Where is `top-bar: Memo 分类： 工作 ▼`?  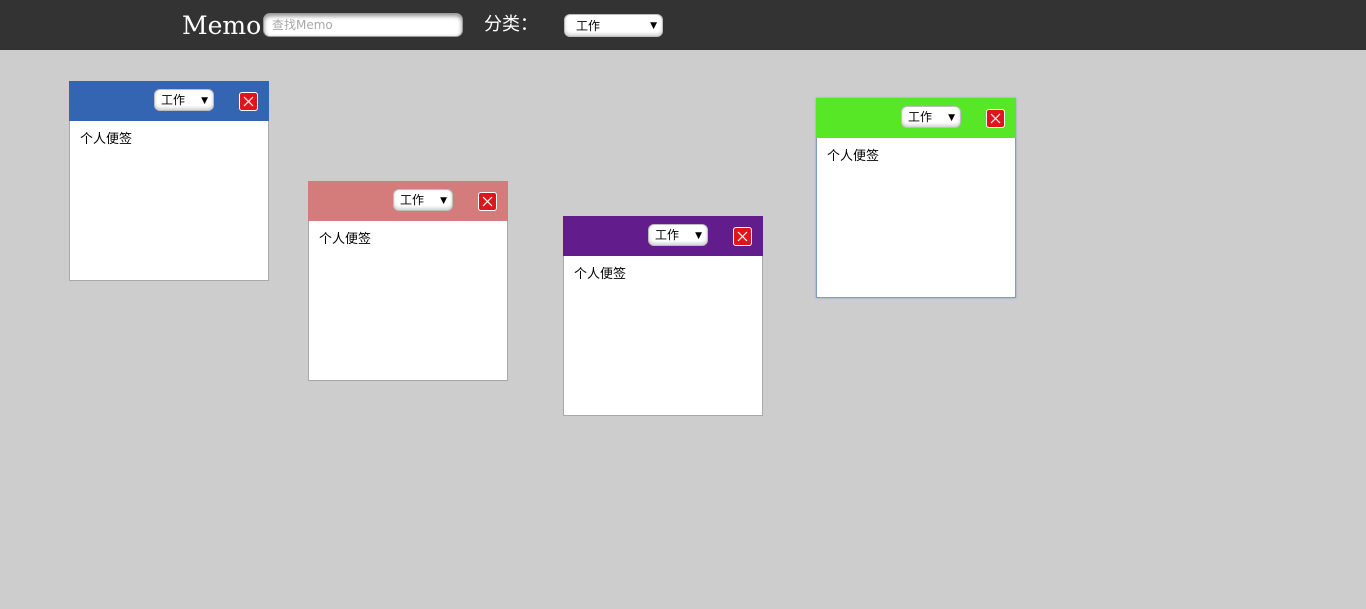 top-bar: Memo 分类： 工作 ▼ is located at coordinates (683, 25).